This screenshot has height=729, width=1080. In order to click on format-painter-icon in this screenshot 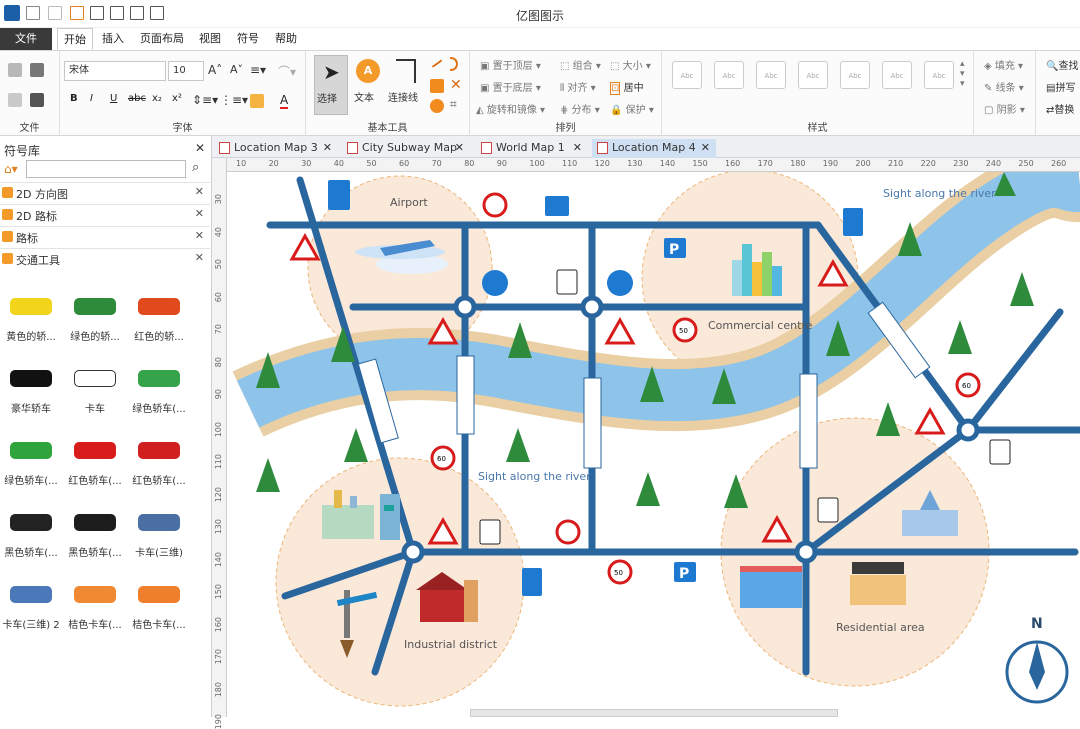, I will do `click(37, 70)`.